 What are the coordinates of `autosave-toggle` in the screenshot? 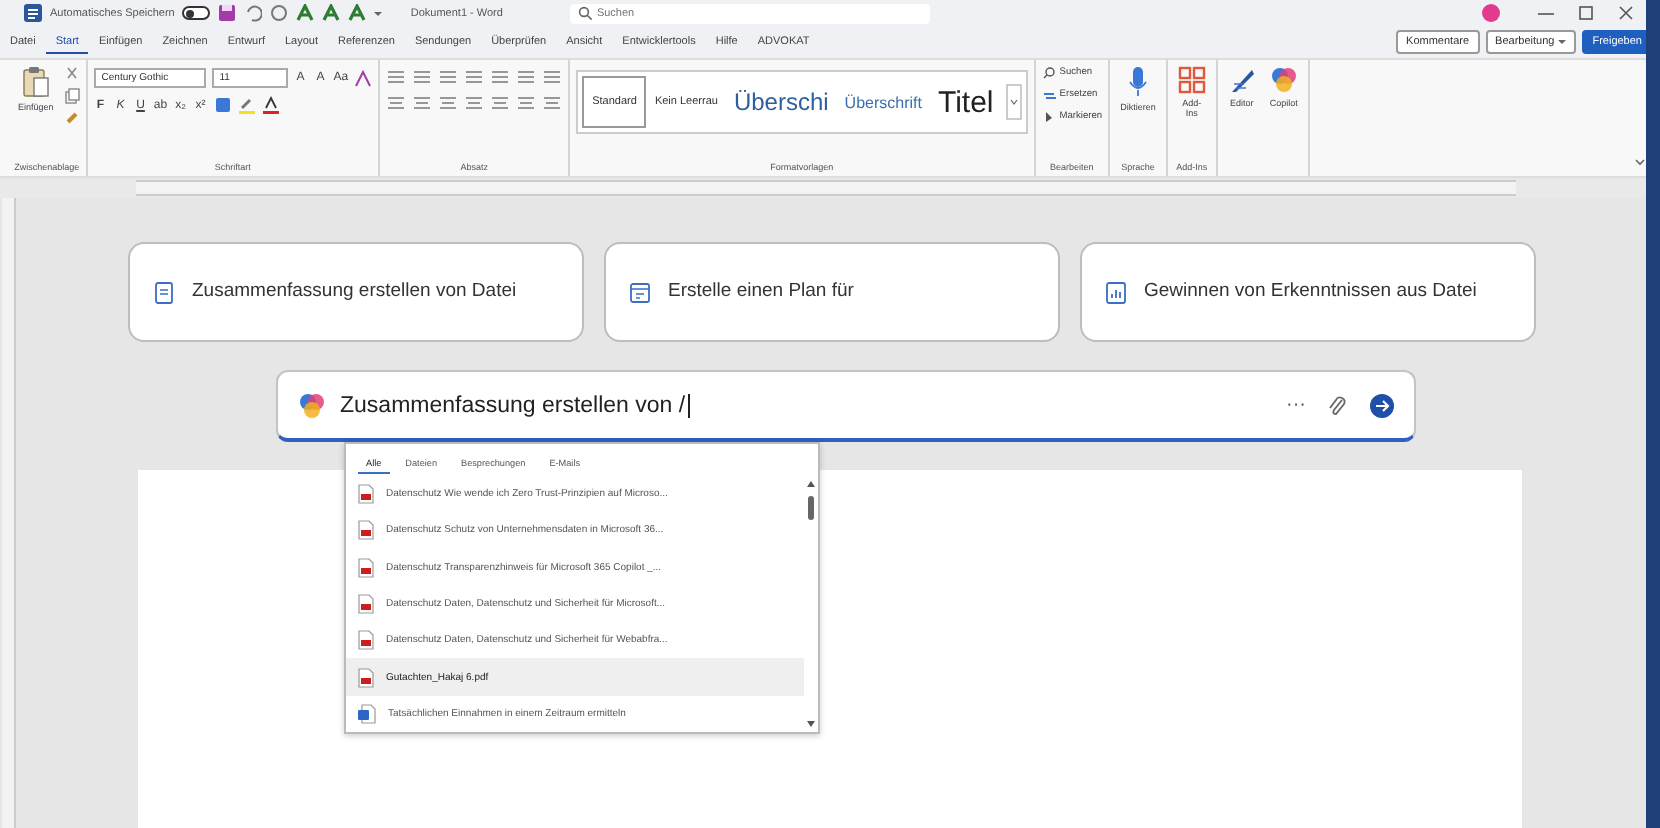 It's located at (196, 13).